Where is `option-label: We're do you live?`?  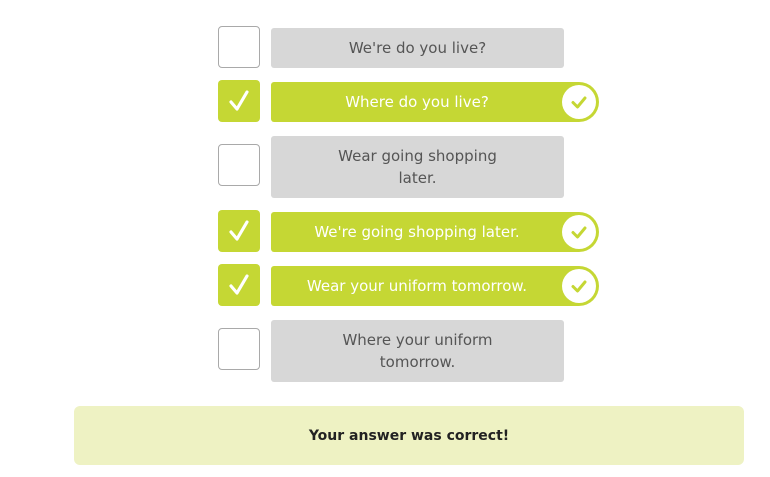
option-label: We're do you live? is located at coordinates (417, 48).